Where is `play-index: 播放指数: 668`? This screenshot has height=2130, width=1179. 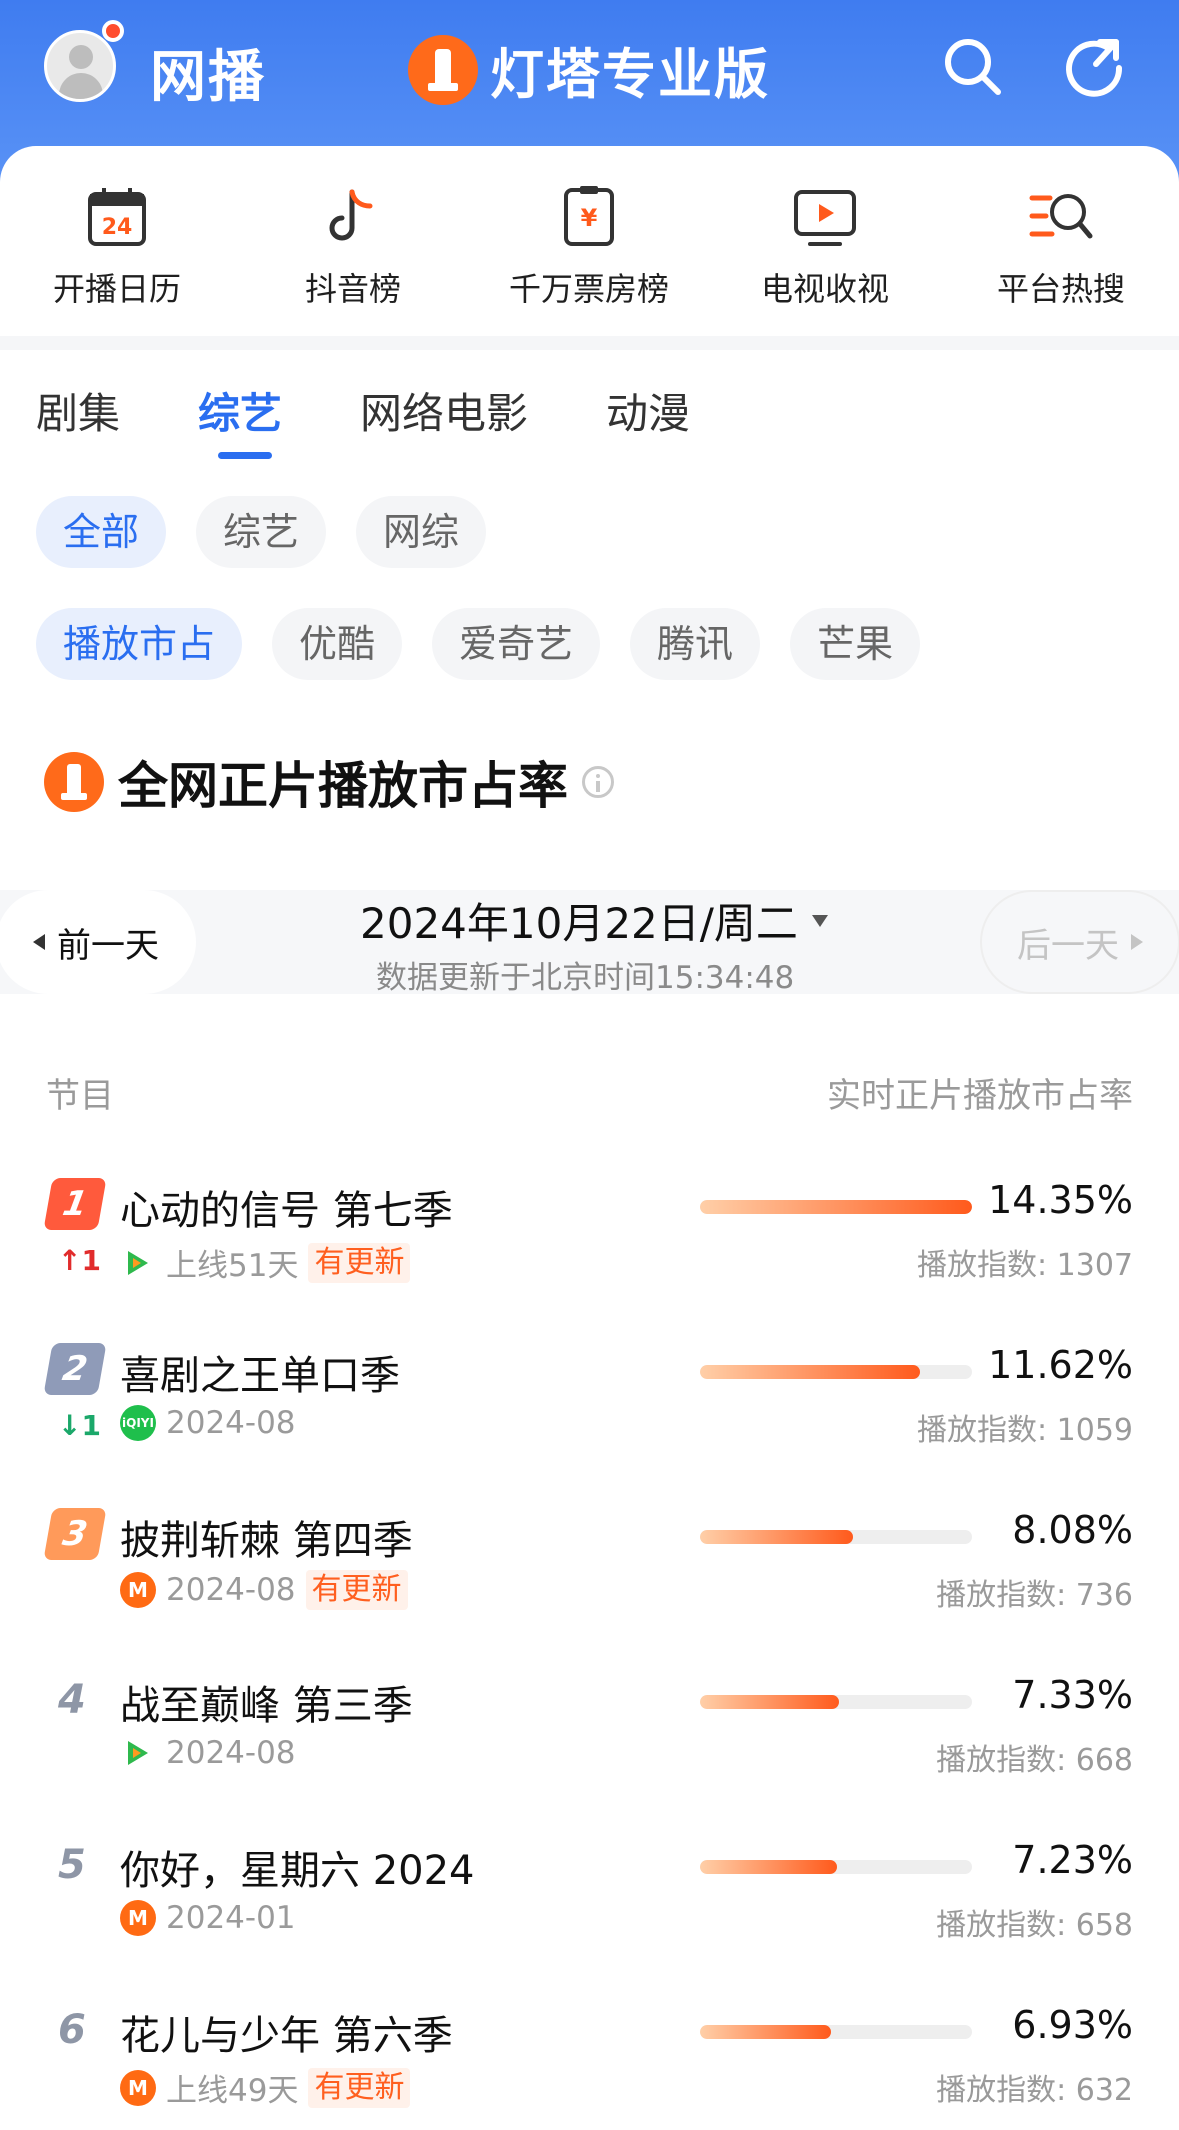 play-index: 播放指数: 668 is located at coordinates (1034, 1760).